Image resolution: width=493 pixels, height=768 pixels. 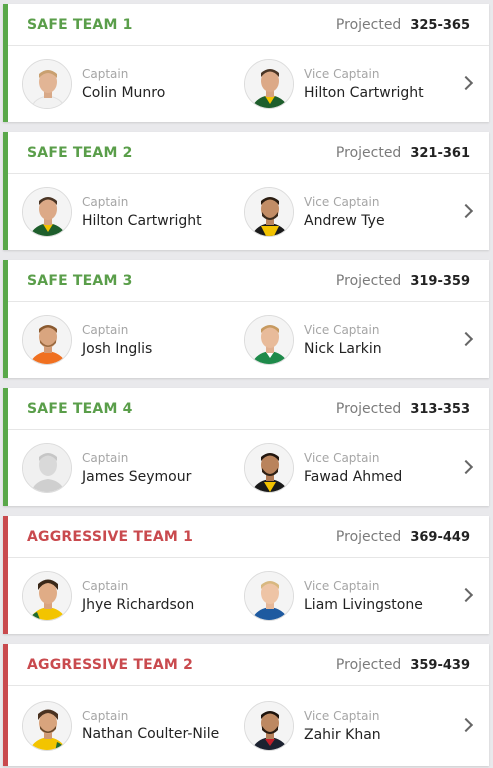 I want to click on projected-range: 359-439, so click(x=440, y=665).